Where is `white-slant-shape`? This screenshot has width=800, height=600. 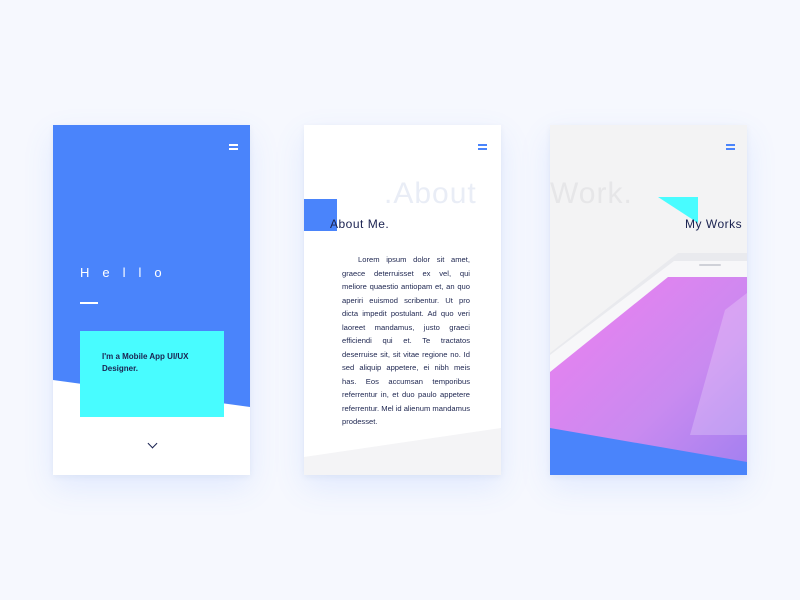
white-slant-shape is located at coordinates (151, 427).